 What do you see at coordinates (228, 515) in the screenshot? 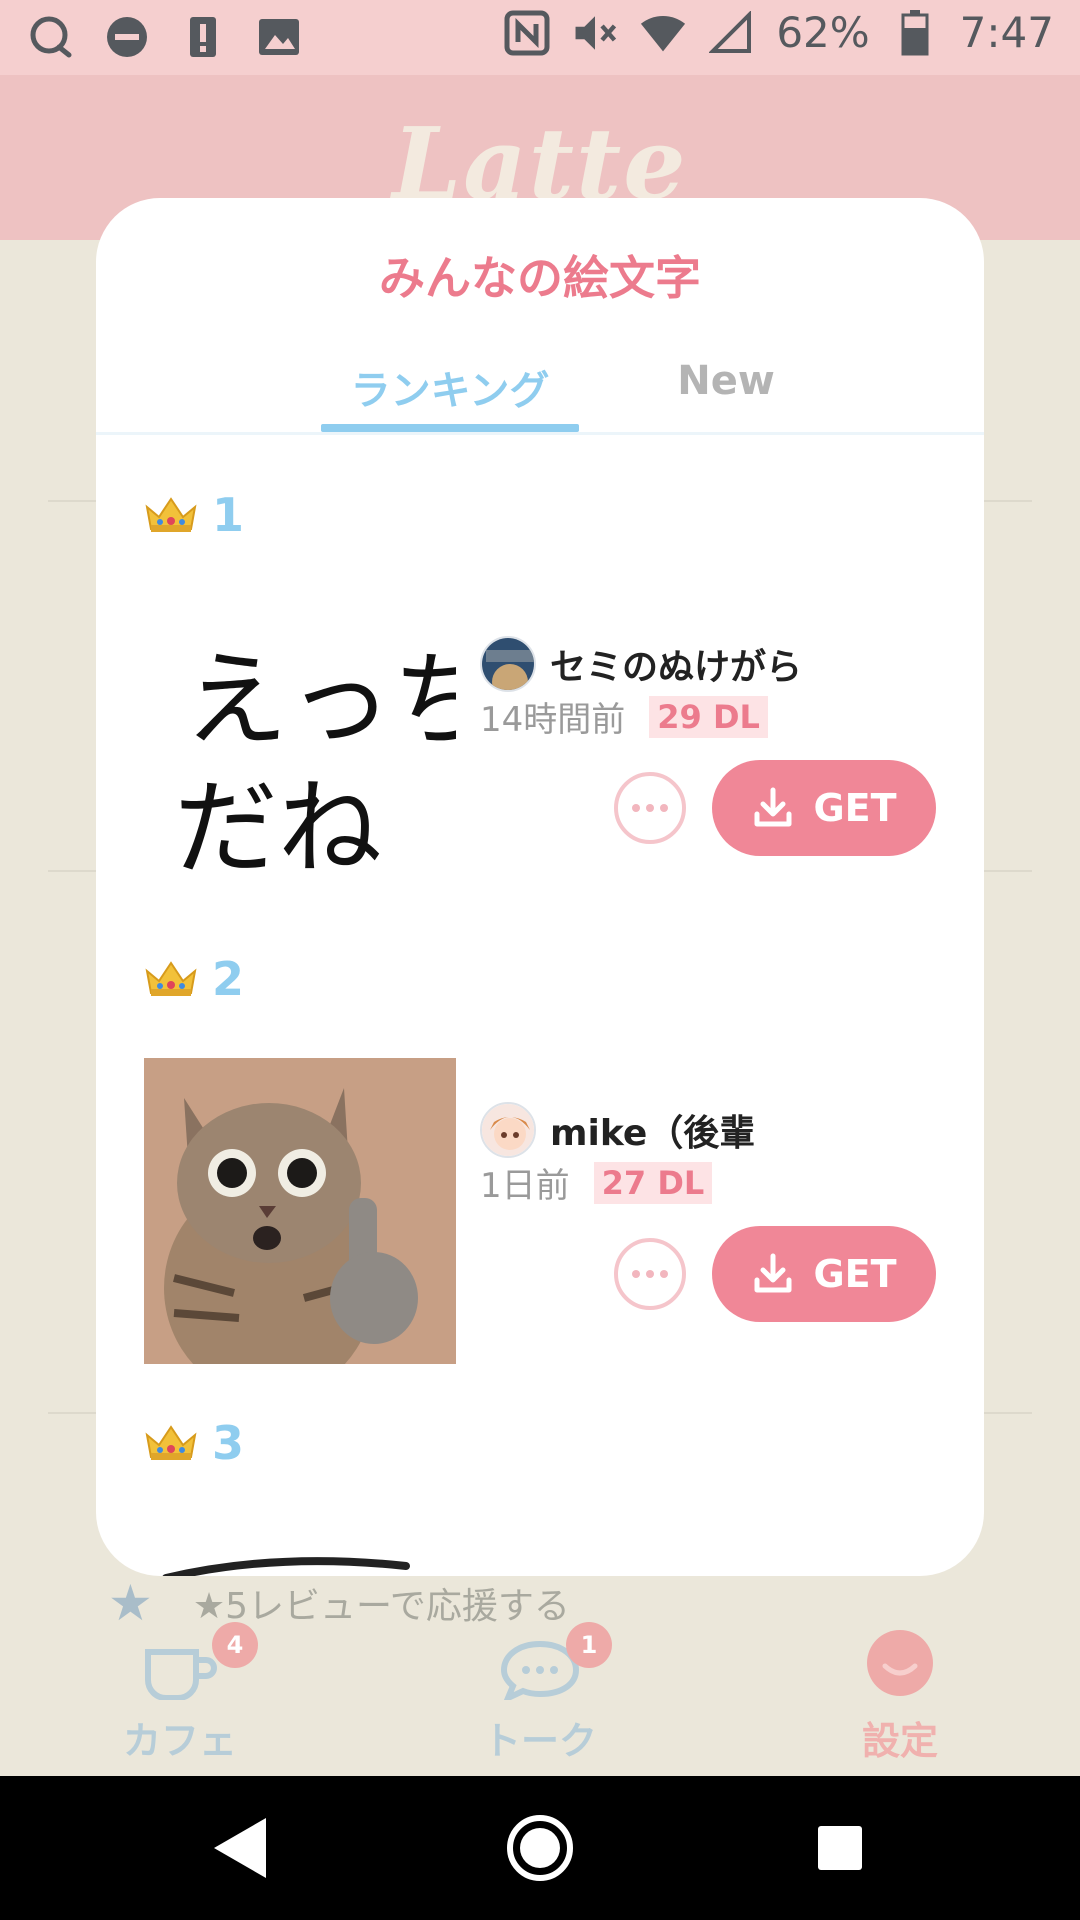
I see `rank-number: 1` at bounding box center [228, 515].